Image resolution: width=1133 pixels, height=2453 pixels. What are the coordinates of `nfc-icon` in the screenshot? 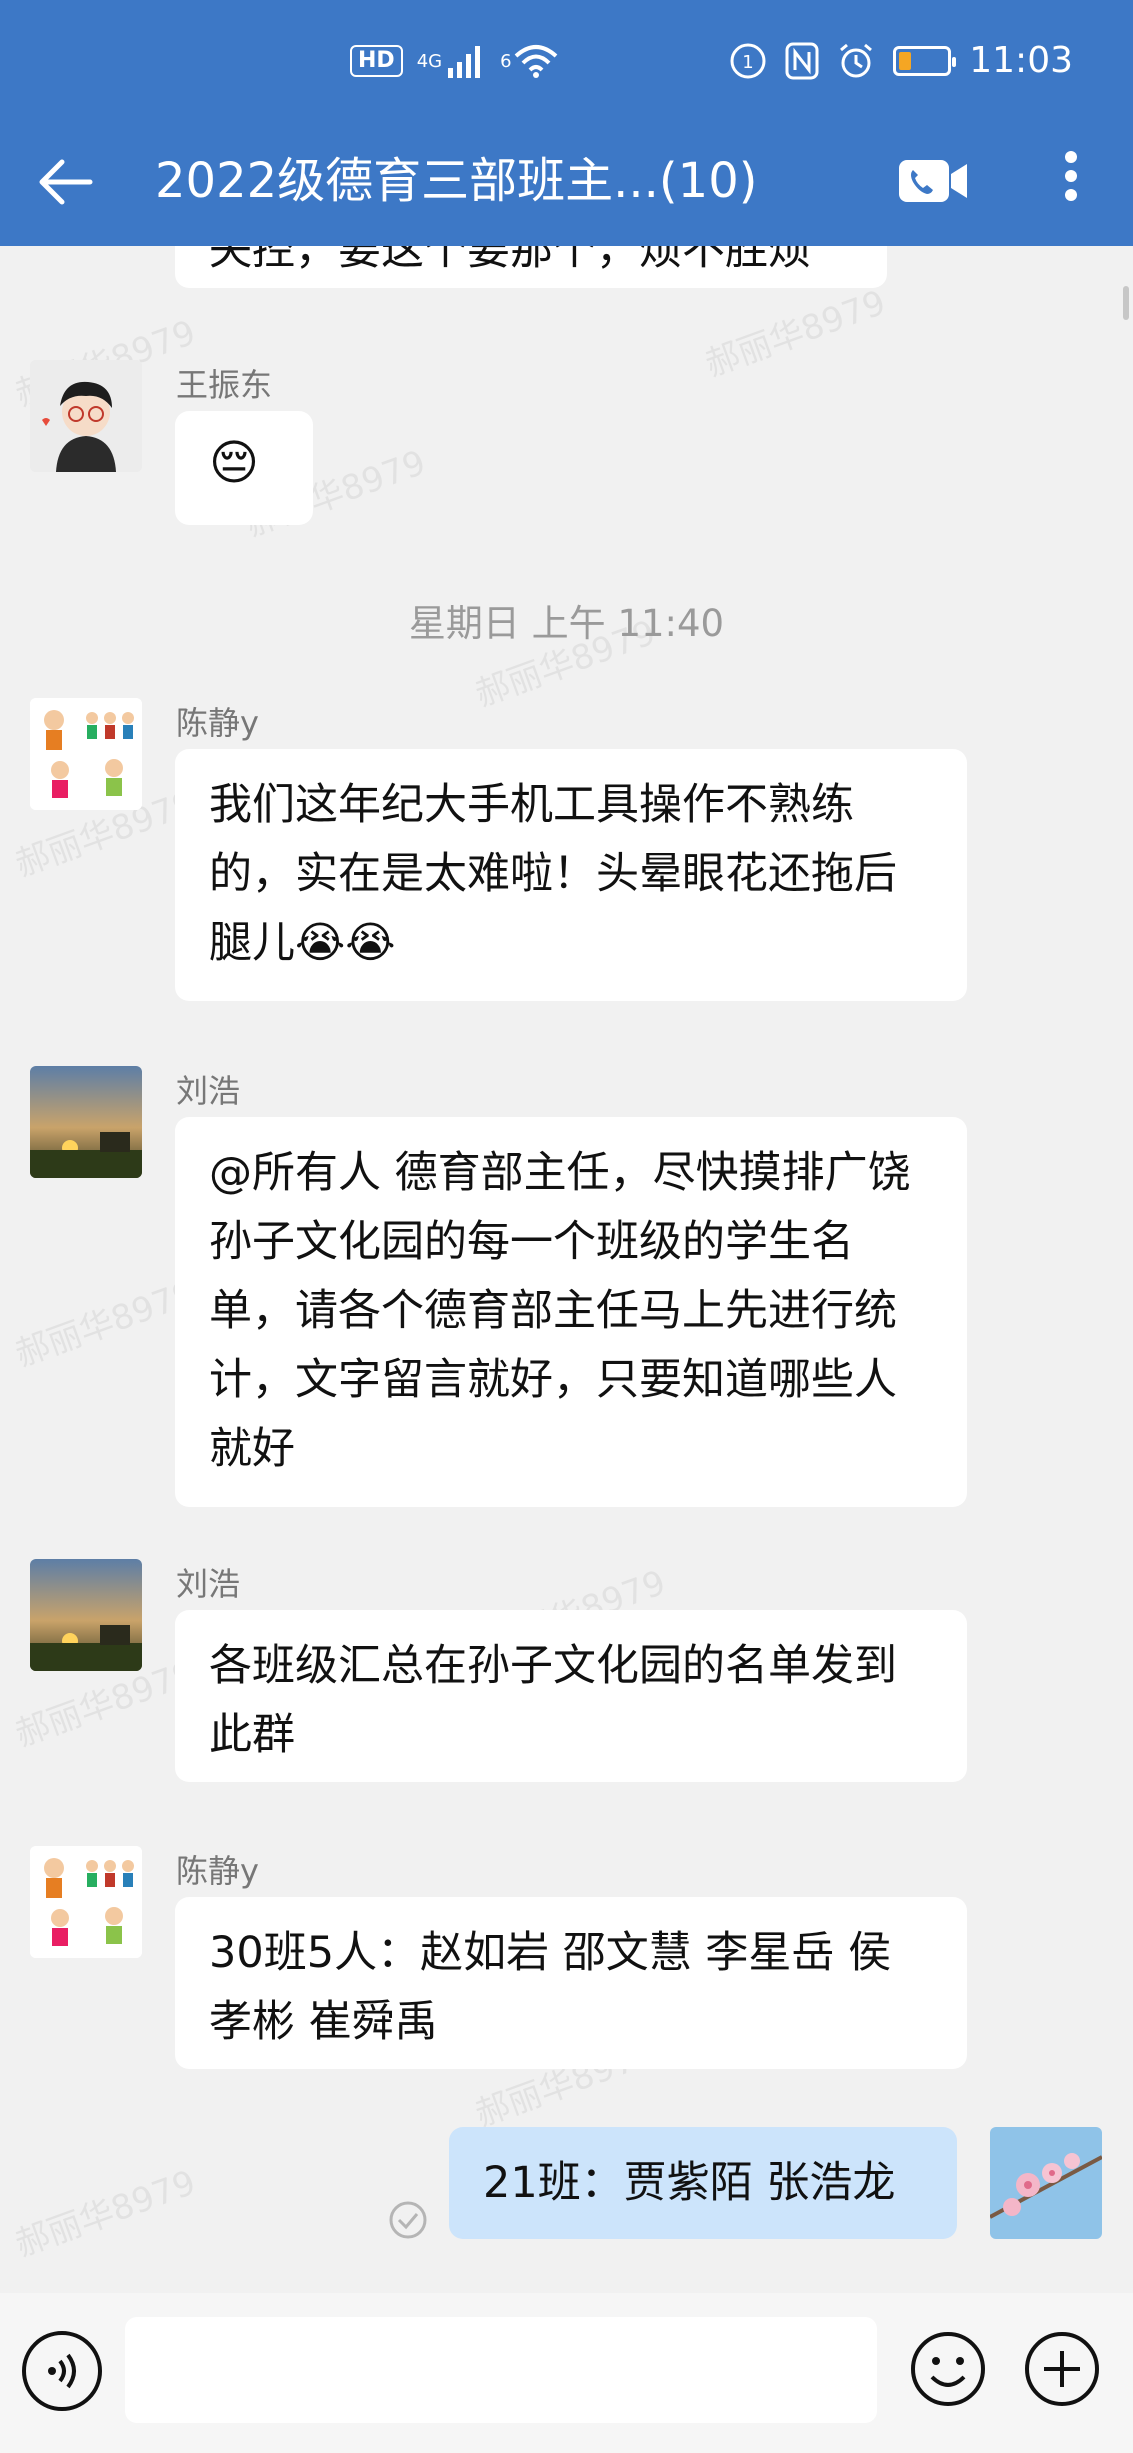 It's located at (802, 60).